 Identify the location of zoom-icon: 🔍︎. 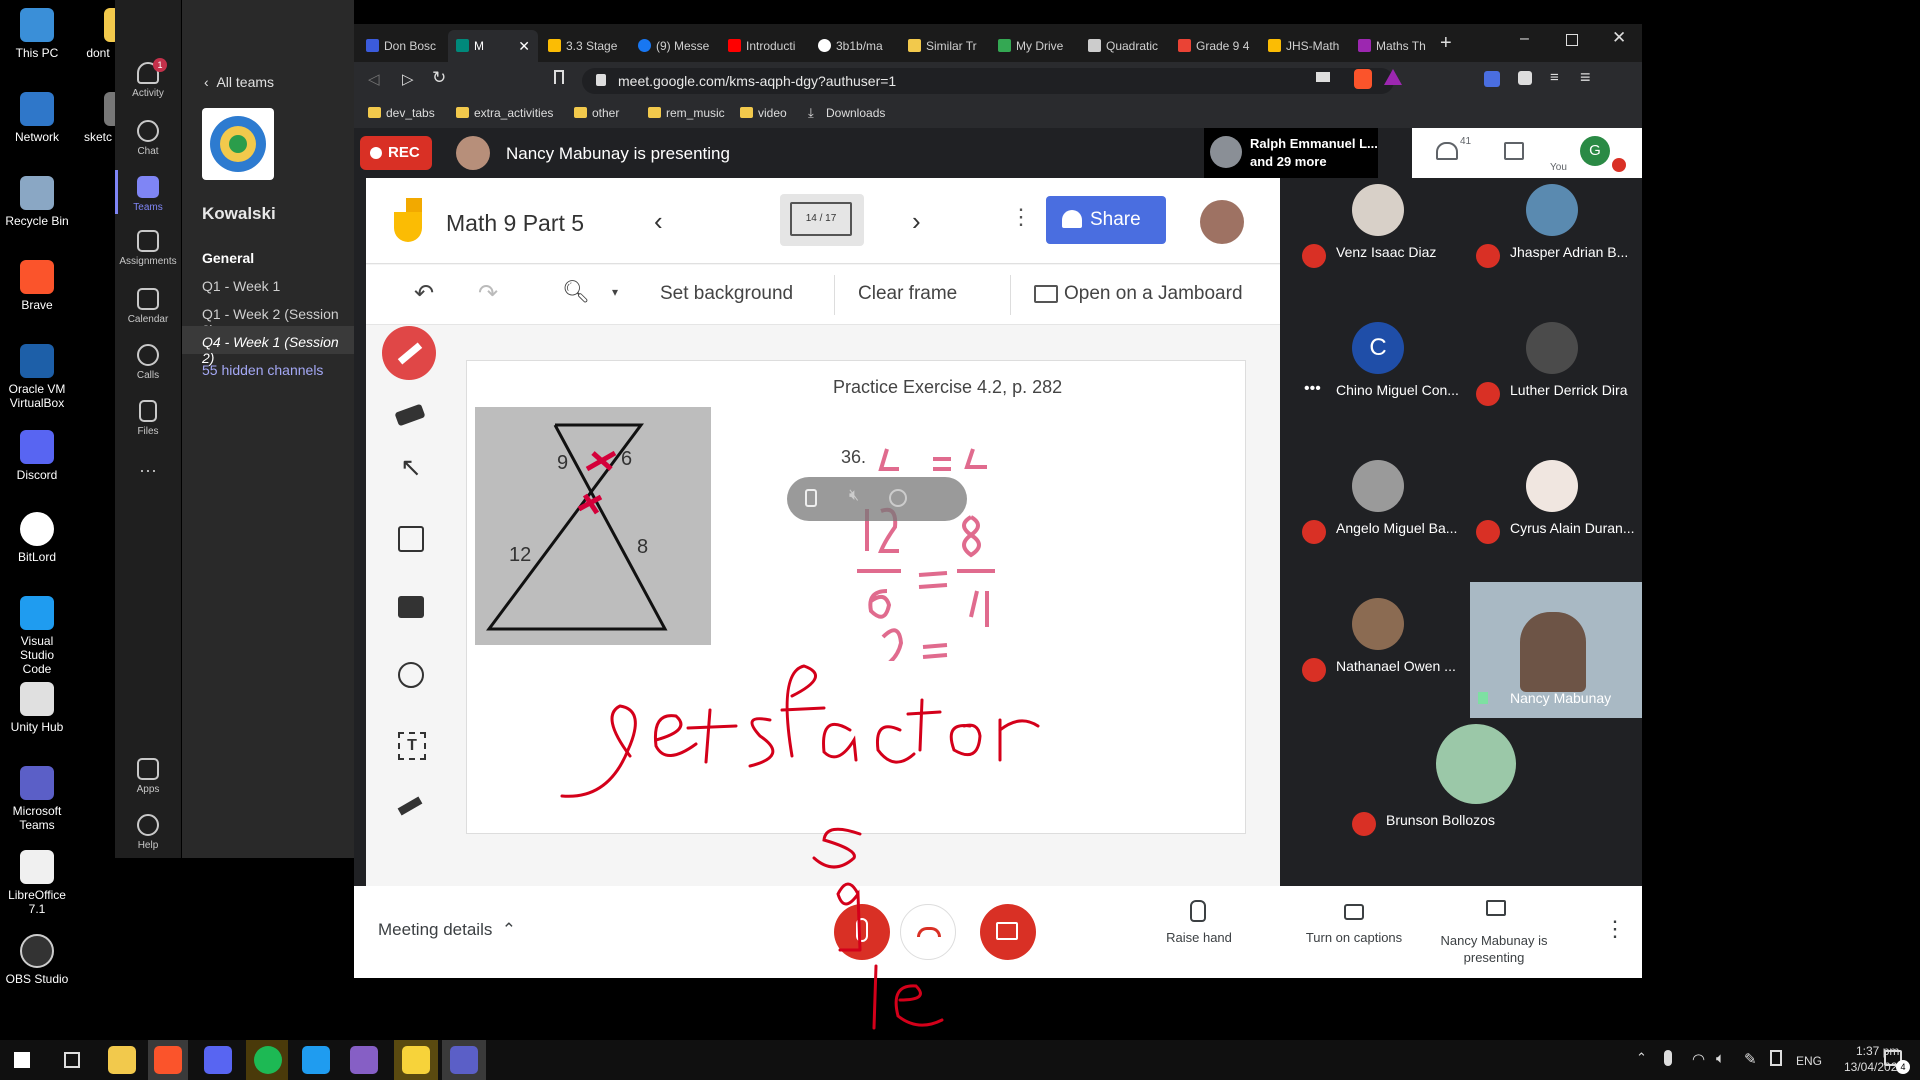
(576, 292).